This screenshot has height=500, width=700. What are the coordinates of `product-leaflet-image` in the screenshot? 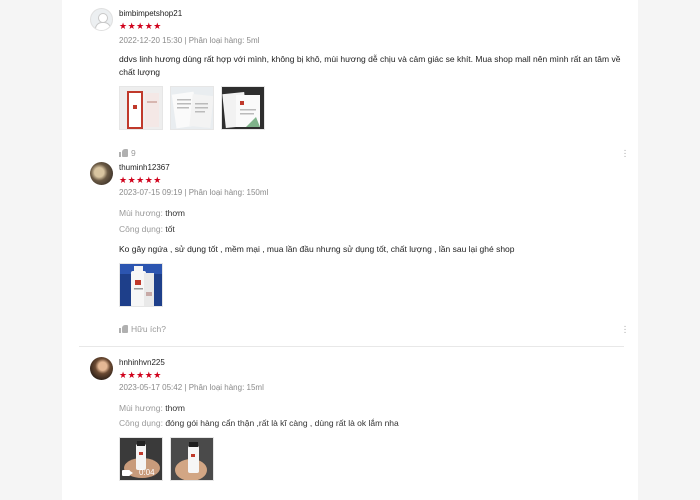 It's located at (192, 108).